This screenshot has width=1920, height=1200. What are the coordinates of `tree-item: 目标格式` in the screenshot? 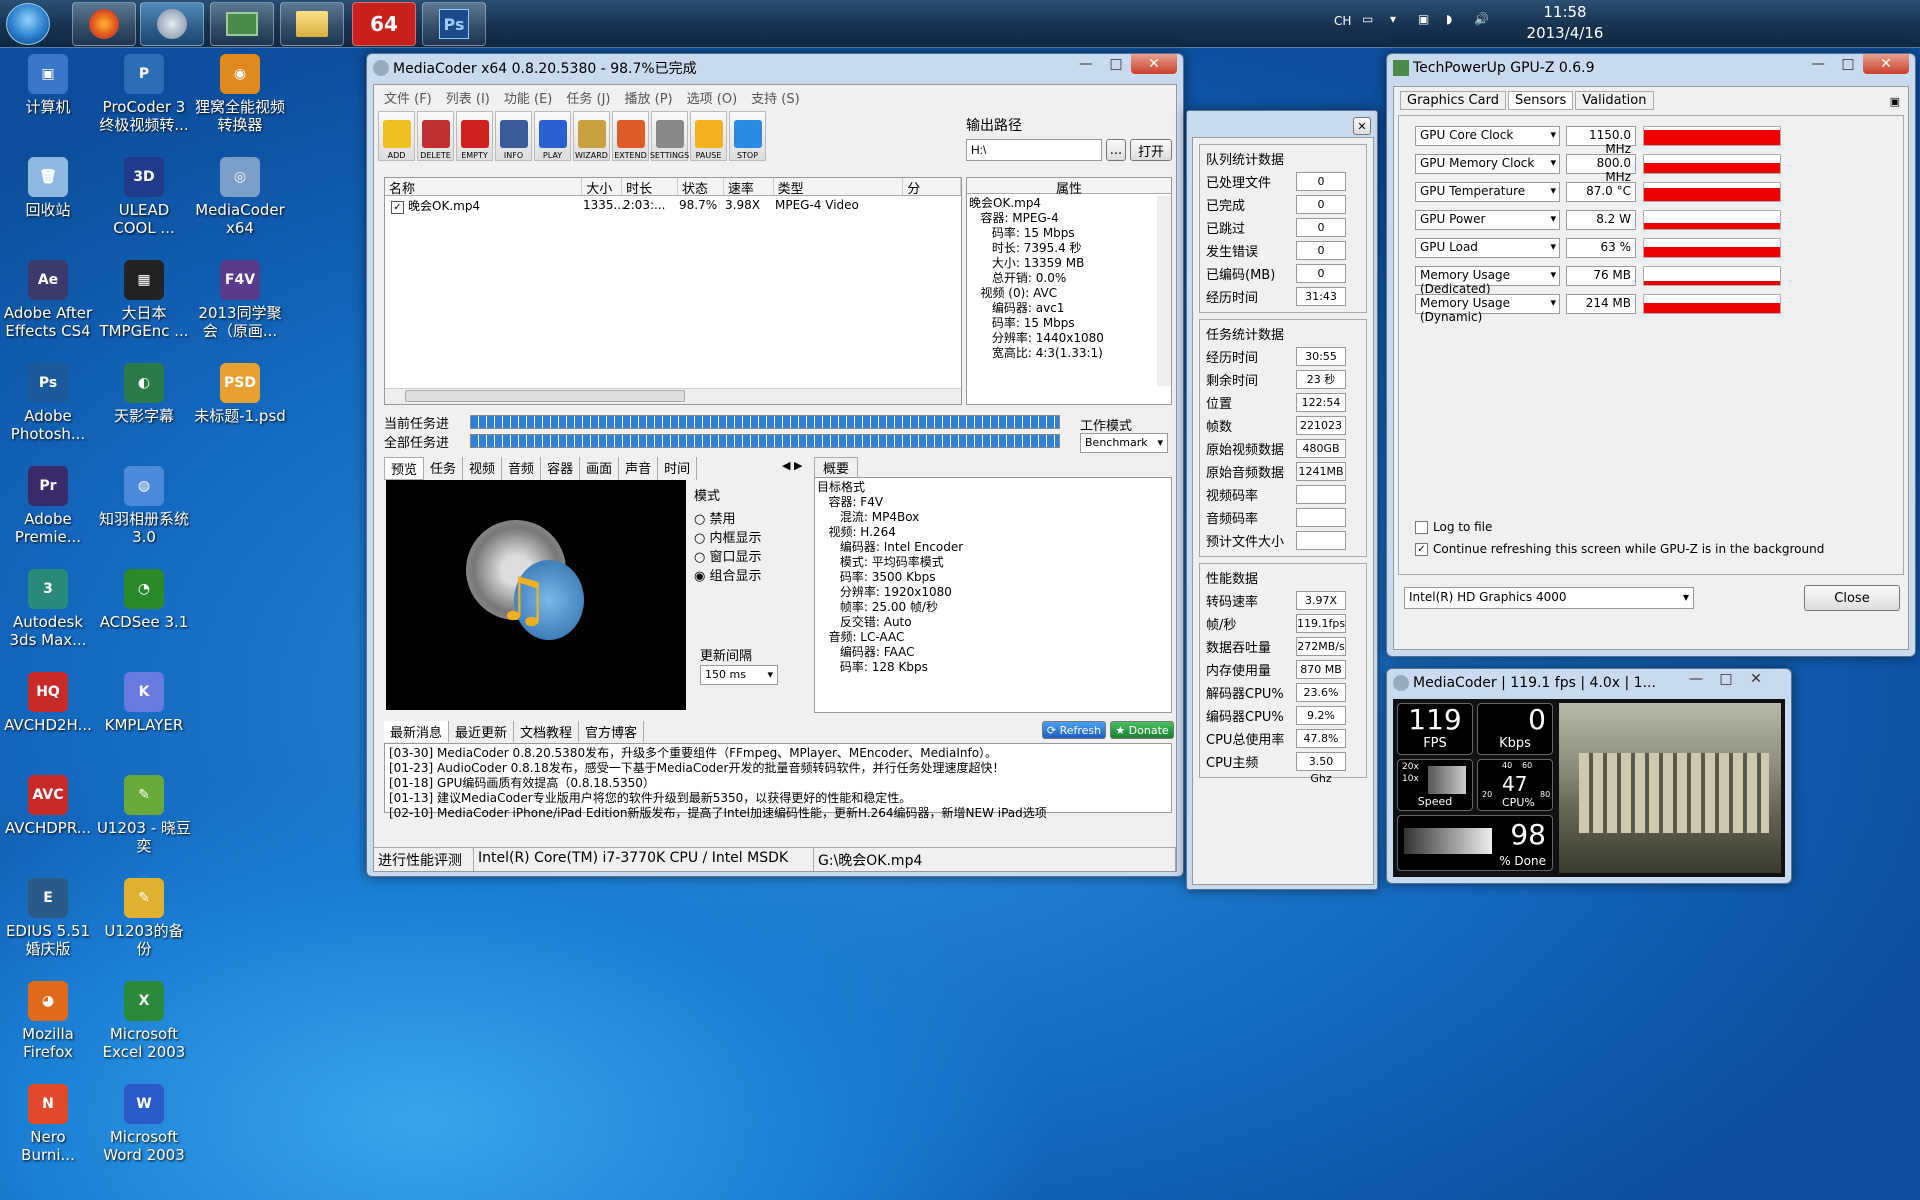 It's located at (993, 487).